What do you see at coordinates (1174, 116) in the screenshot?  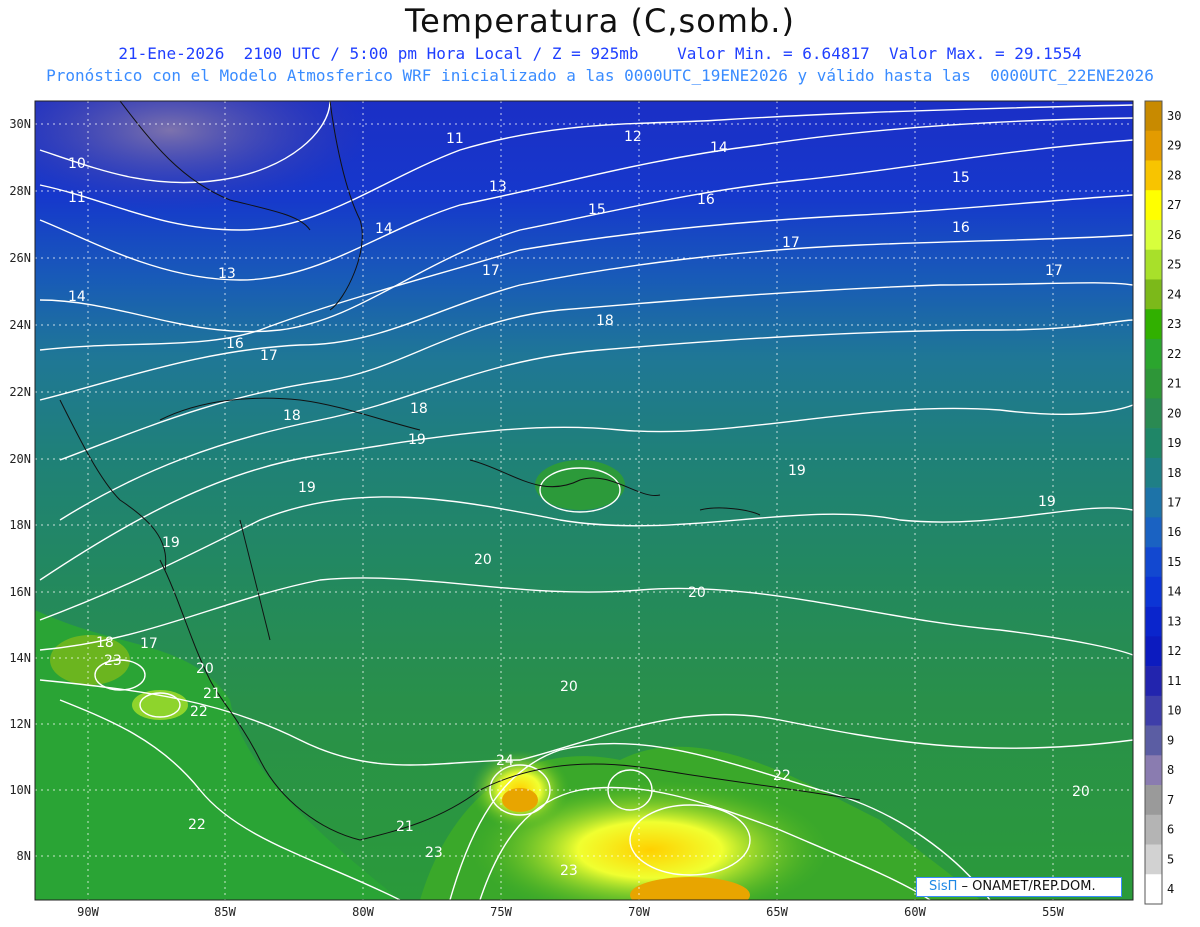 I see `colorbar-label: 30` at bounding box center [1174, 116].